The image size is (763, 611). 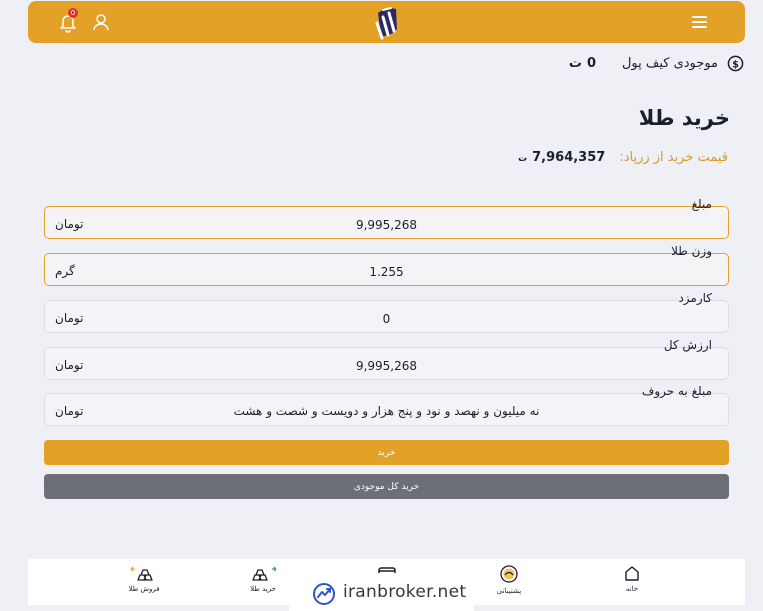 I want to click on amount-field: مبلغ 9,995,268 تومان, so click(x=386, y=218).